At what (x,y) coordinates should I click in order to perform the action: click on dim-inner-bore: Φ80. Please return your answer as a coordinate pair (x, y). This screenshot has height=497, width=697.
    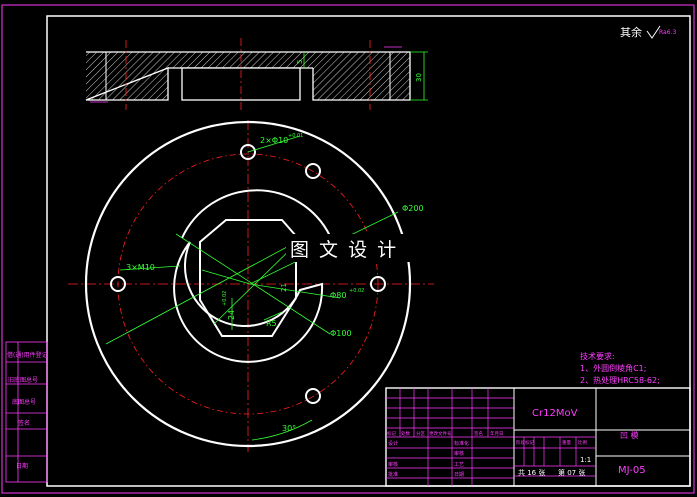
    Looking at the image, I should click on (338, 295).